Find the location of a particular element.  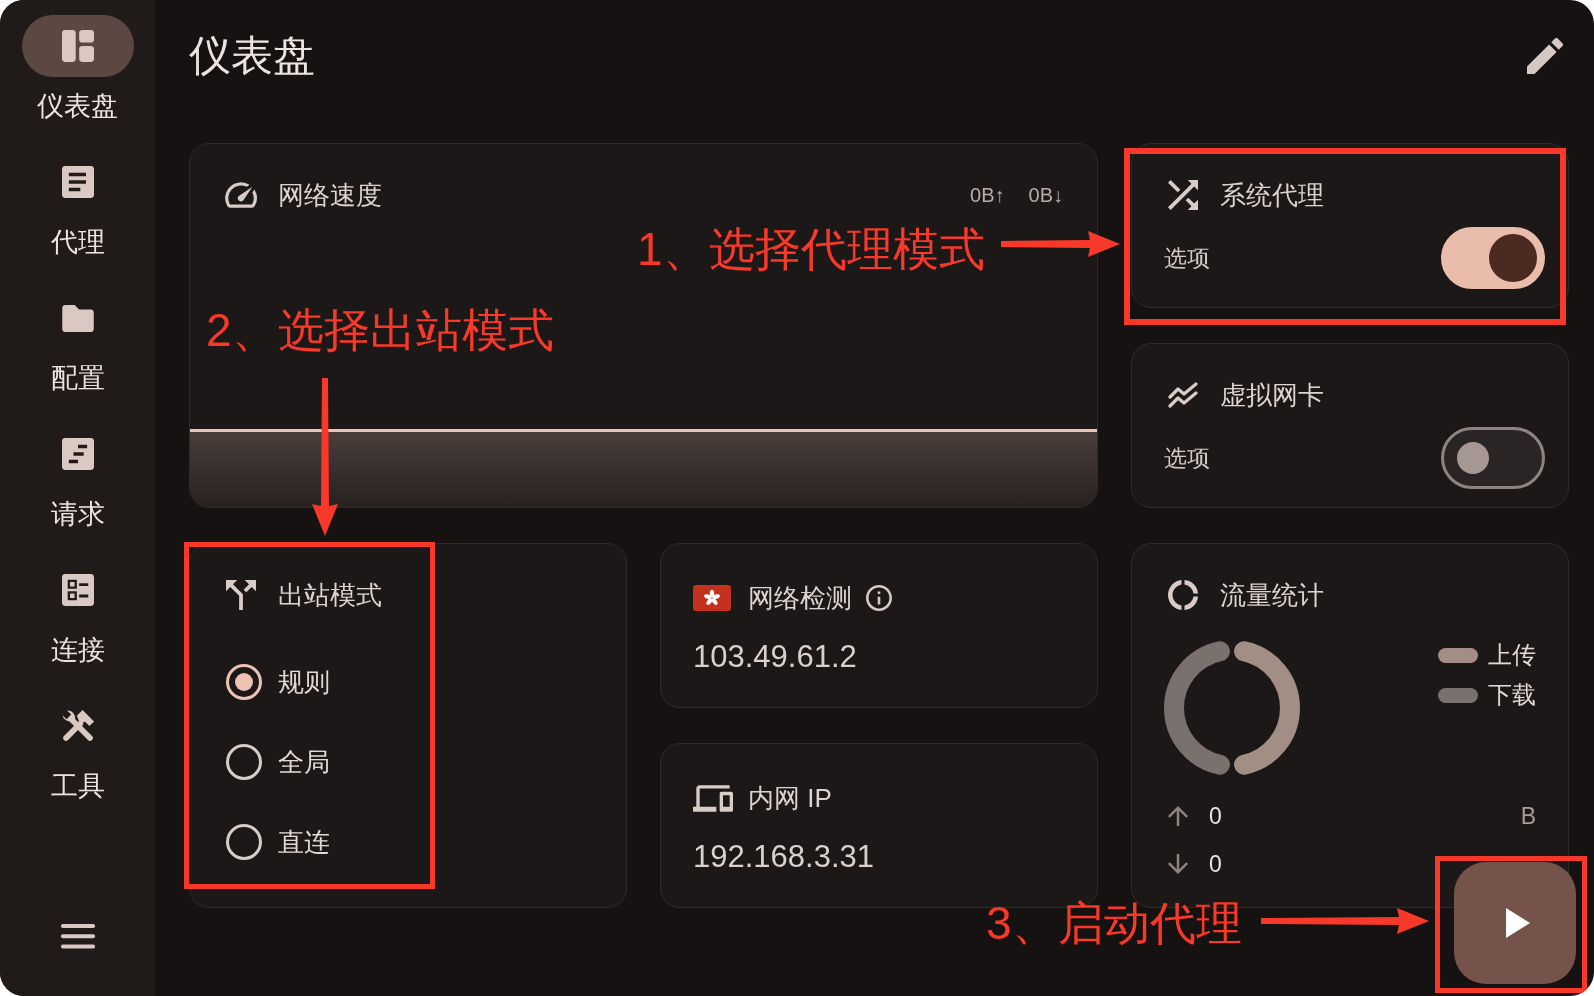

nav-item: 配置 is located at coordinates (77, 340).